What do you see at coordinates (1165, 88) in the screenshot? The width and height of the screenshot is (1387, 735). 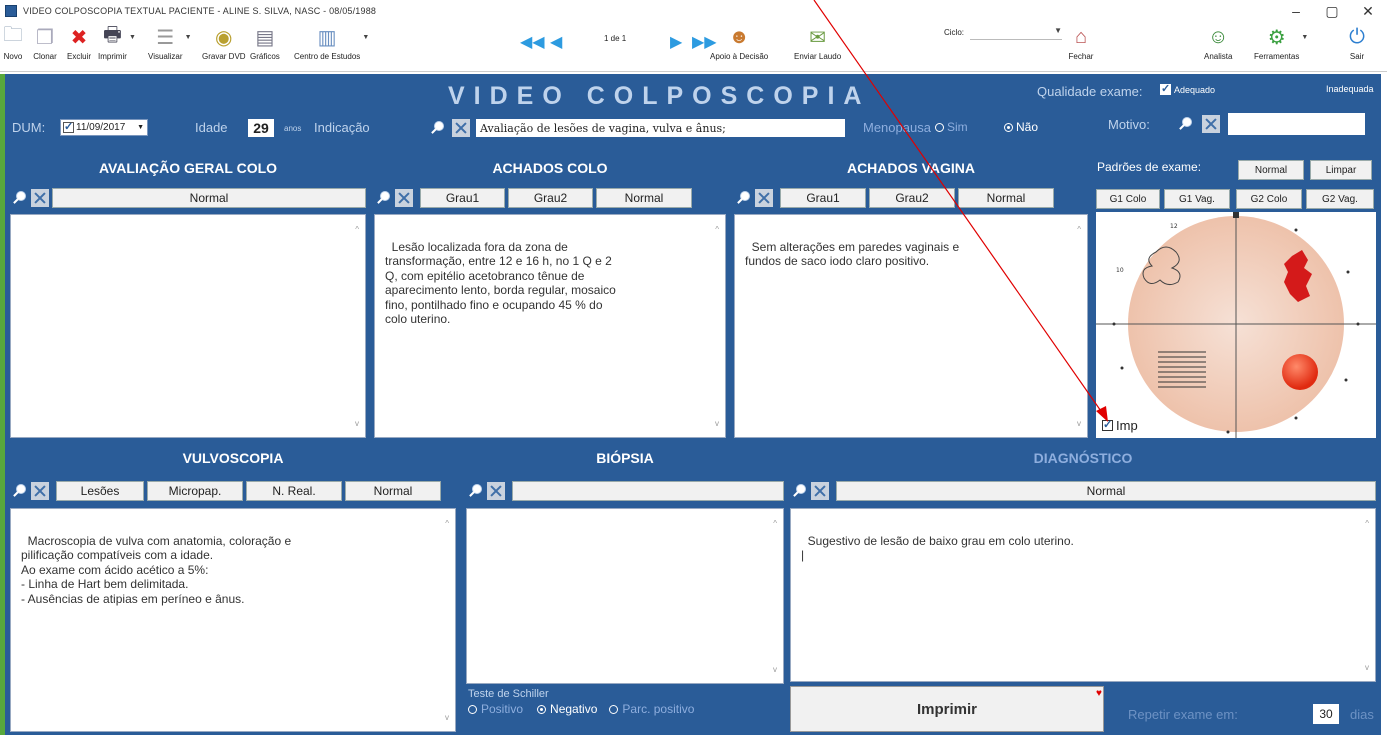 I see `adequado-checkbox` at bounding box center [1165, 88].